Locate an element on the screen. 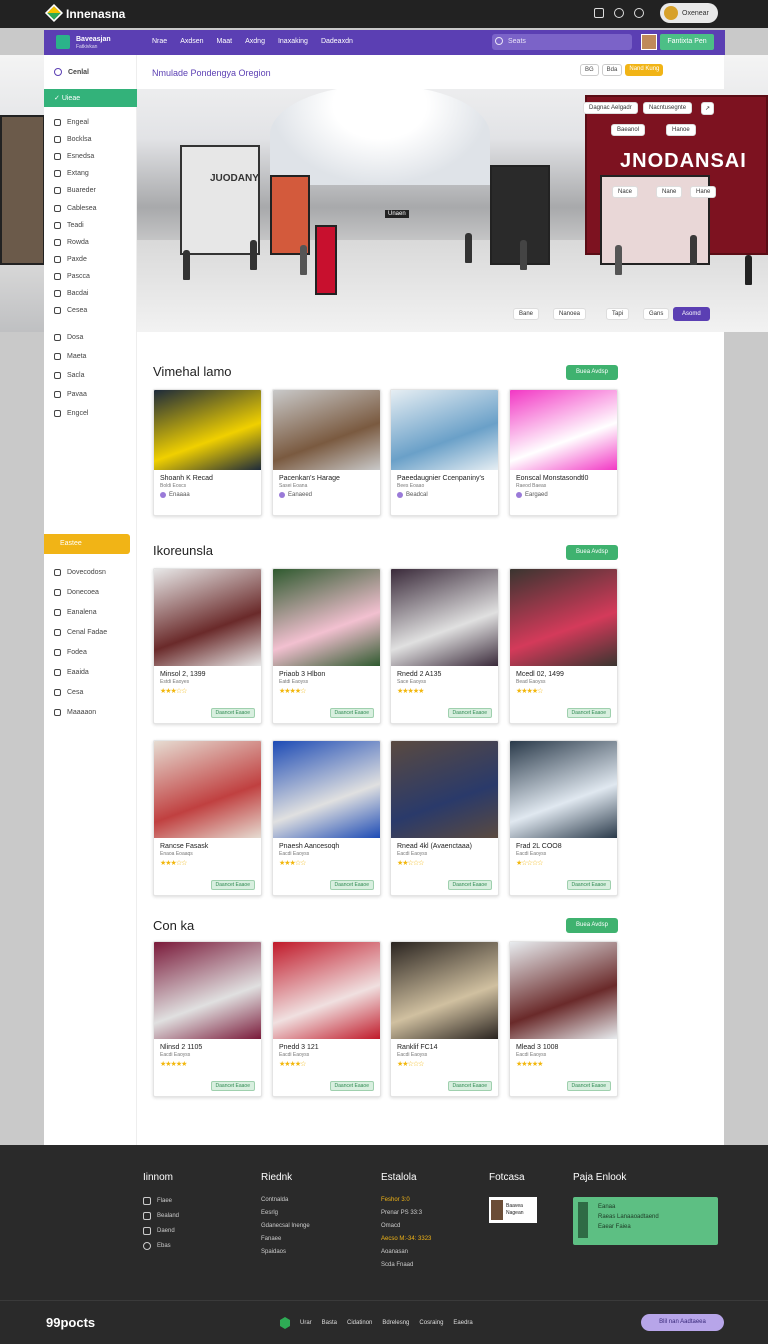 The height and width of the screenshot is (1344, 768). sidebar-item: Pavaa is located at coordinates (70, 394).